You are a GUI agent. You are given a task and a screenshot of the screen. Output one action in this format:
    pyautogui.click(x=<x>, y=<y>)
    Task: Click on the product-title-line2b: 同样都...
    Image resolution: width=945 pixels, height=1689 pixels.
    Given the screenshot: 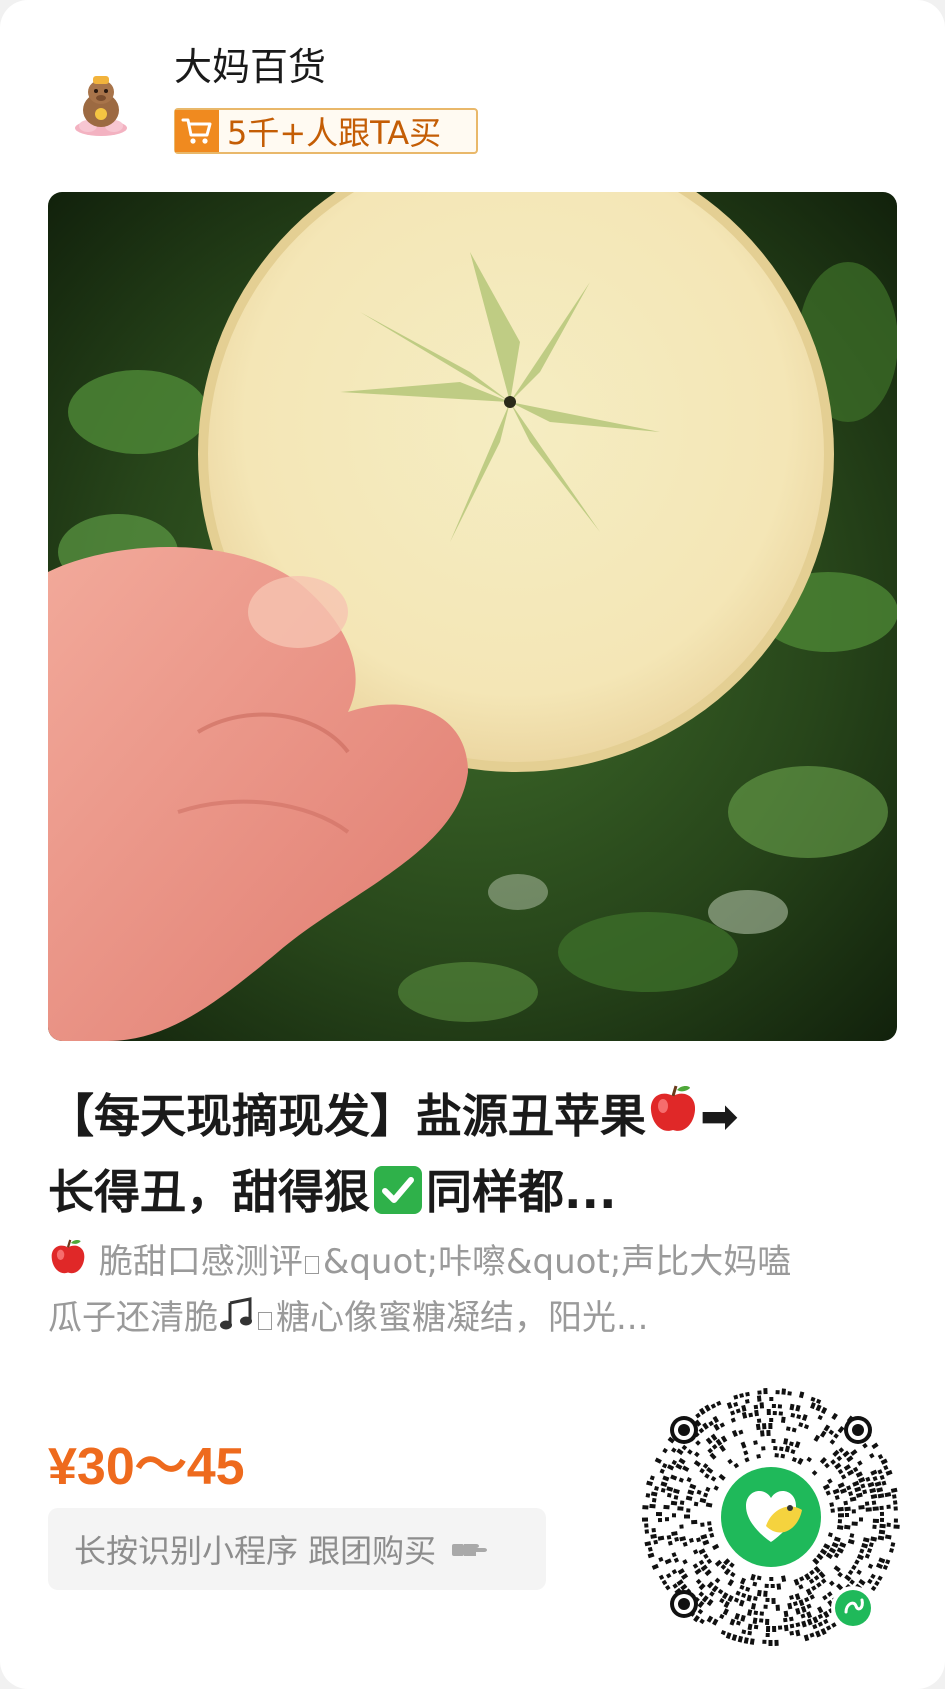 What is the action you would take?
    pyautogui.click(x=521, y=1192)
    